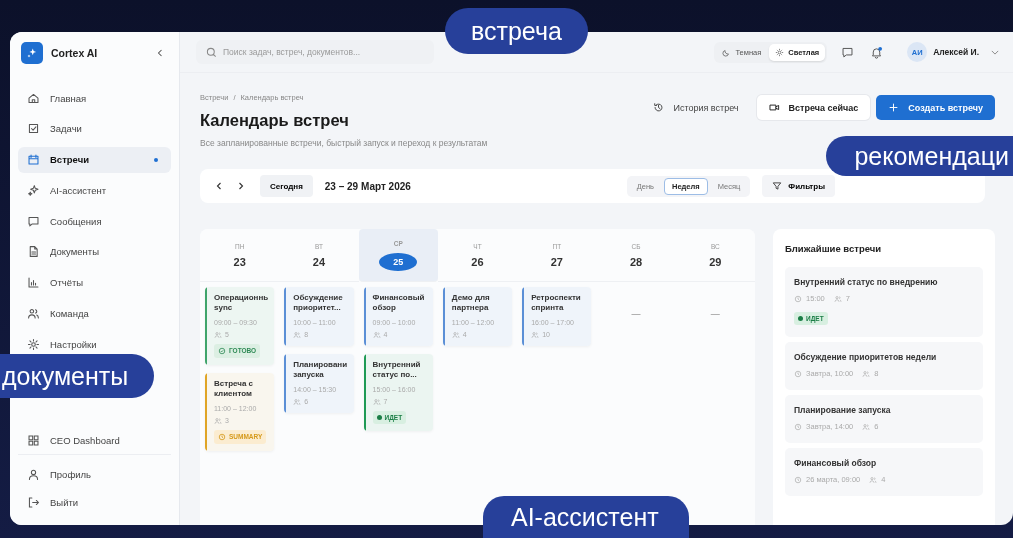 The image size is (1013, 538). What do you see at coordinates (239, 261) in the screenshot?
I see `day-number: 23` at bounding box center [239, 261].